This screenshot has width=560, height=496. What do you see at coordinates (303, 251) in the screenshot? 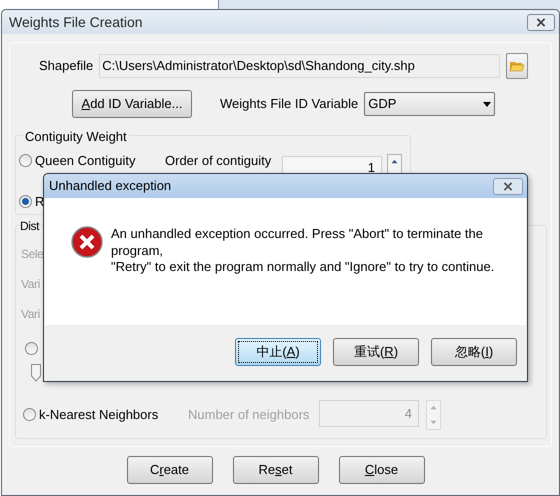
I see `error-message: An unhandled exception occurred. Press "Abort" to terminate the program, "Retry" to exit the program normally and "Ignore" to try to continue.` at bounding box center [303, 251].